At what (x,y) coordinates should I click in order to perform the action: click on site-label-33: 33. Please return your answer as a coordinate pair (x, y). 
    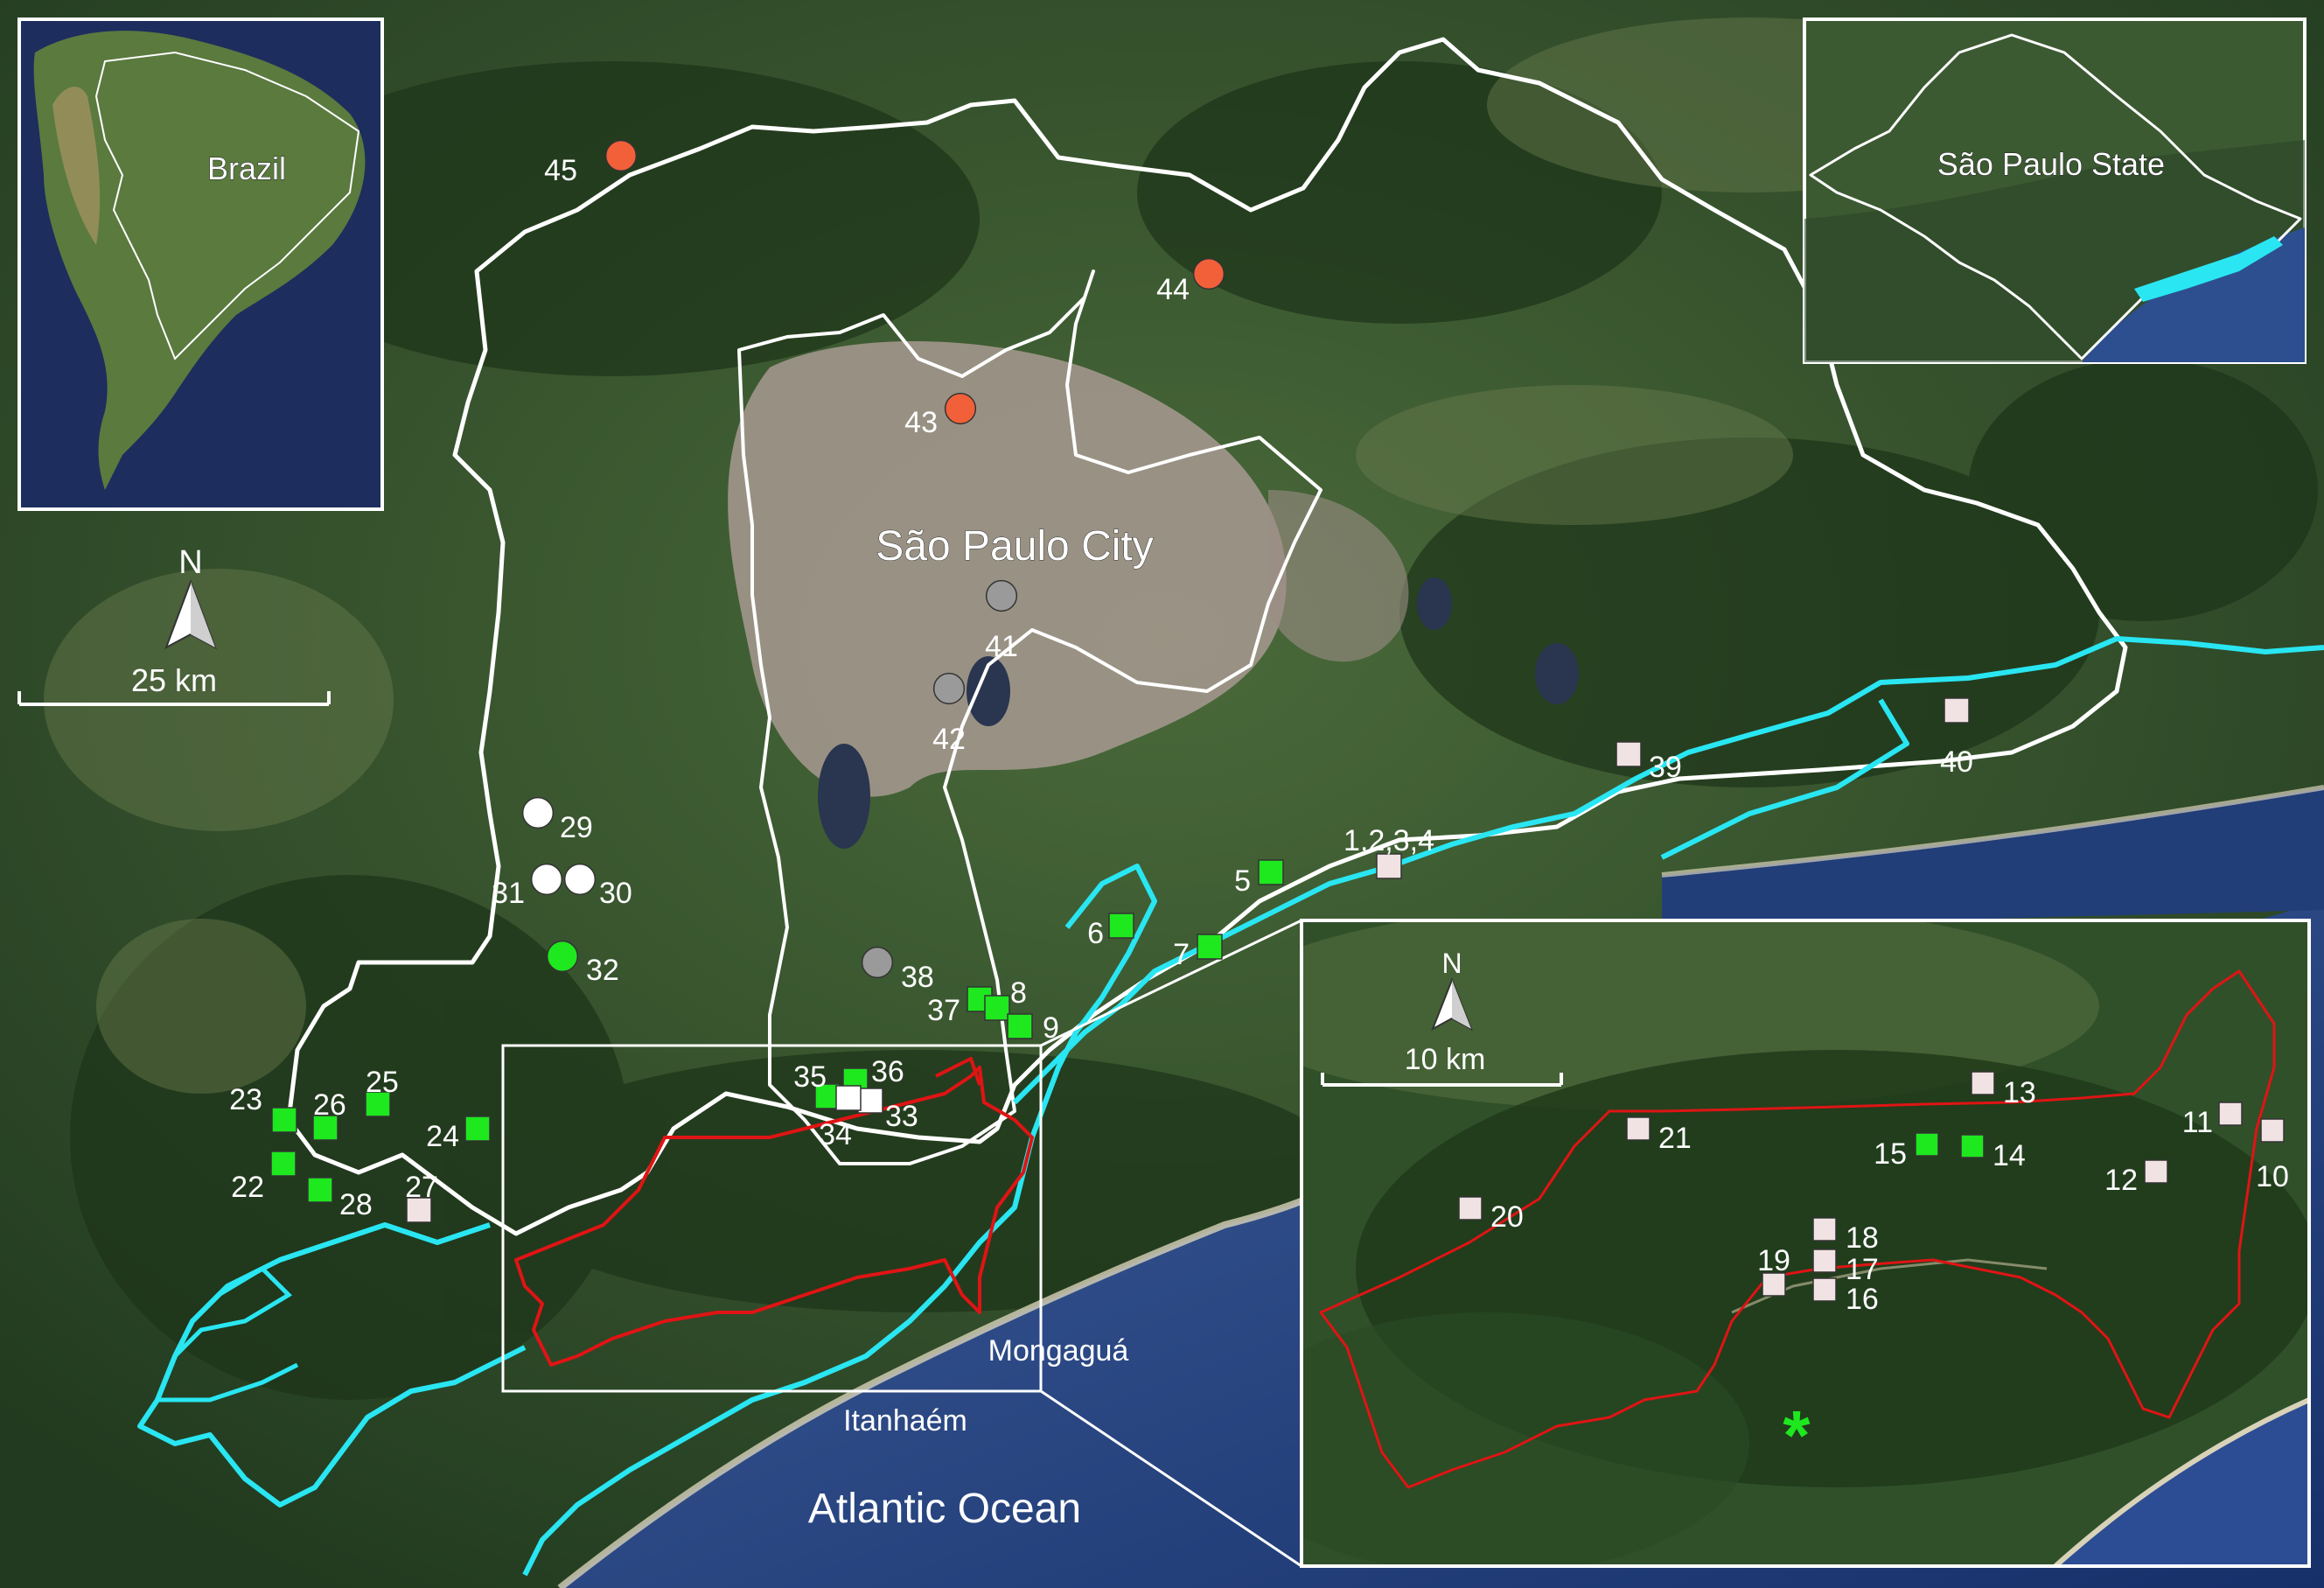
    Looking at the image, I should click on (902, 1117).